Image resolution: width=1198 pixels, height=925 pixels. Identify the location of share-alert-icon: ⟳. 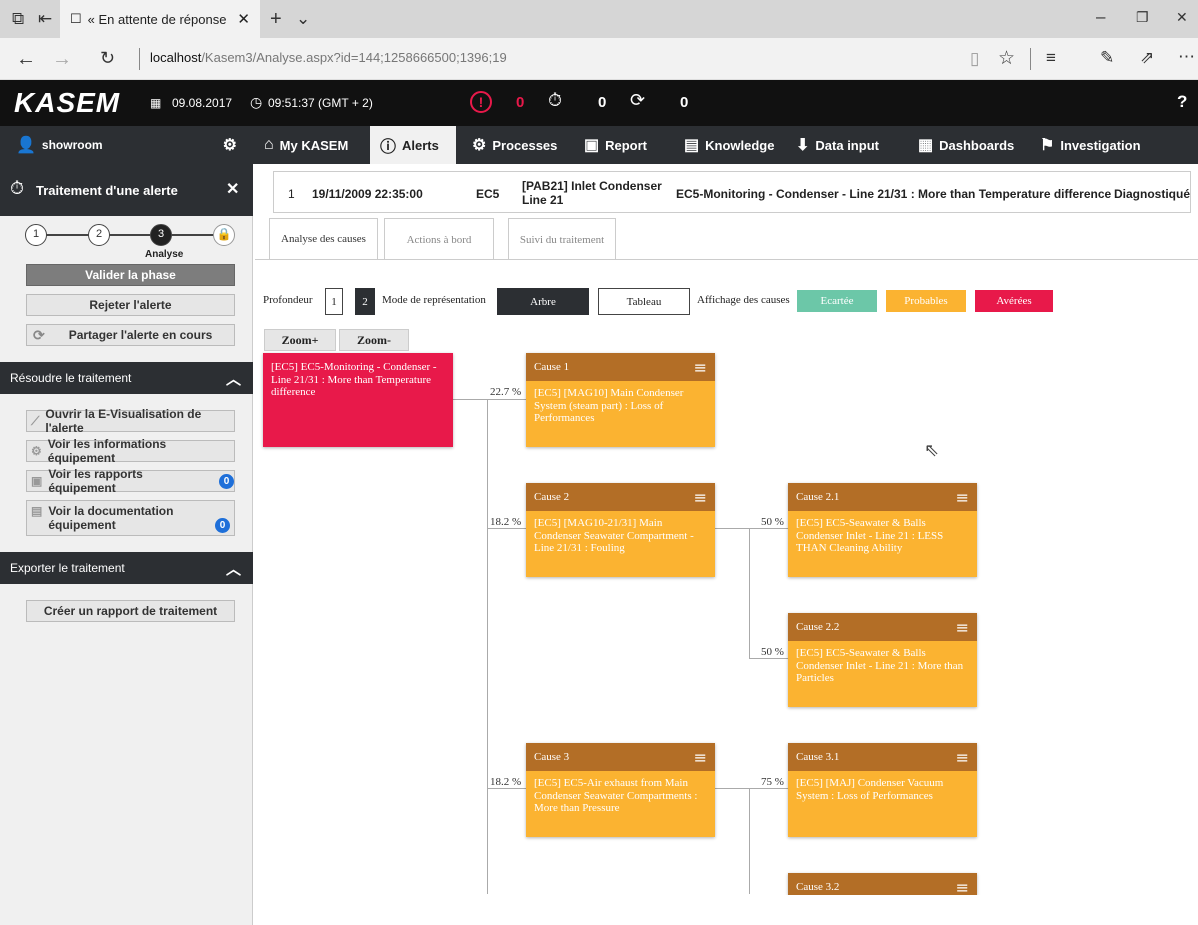
(637, 100).